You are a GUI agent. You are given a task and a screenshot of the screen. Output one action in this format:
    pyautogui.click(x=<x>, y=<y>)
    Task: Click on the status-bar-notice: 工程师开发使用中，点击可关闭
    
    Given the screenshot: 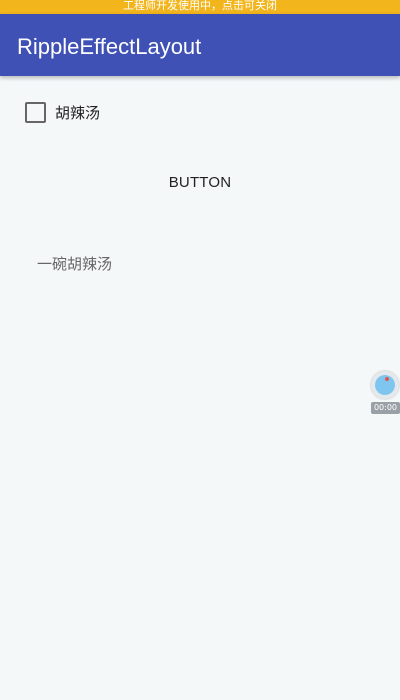 What is the action you would take?
    pyautogui.click(x=200, y=7)
    